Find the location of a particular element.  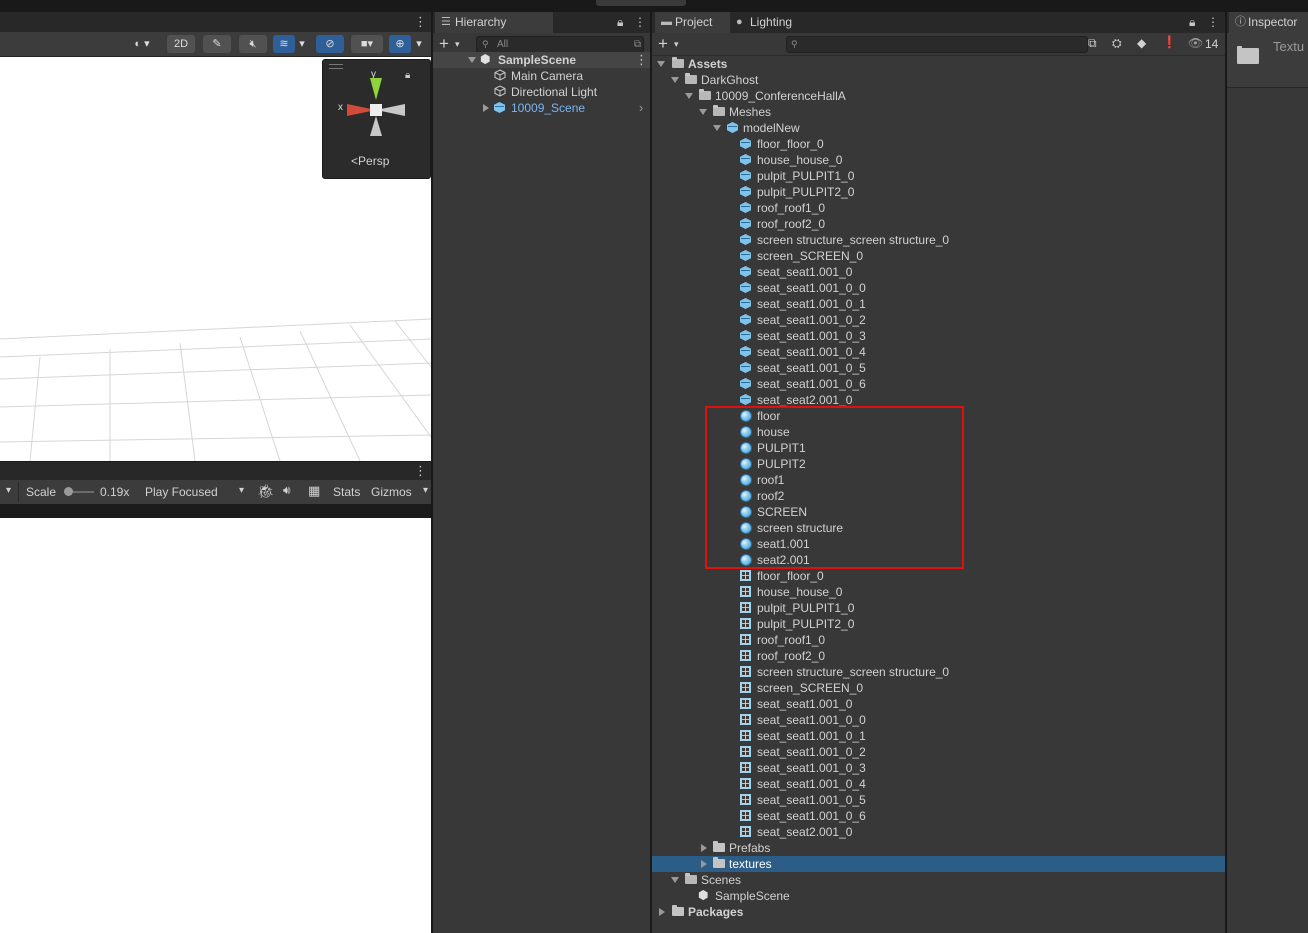

scene-asset: ⬢ SampleScene is located at coordinates (938, 896).